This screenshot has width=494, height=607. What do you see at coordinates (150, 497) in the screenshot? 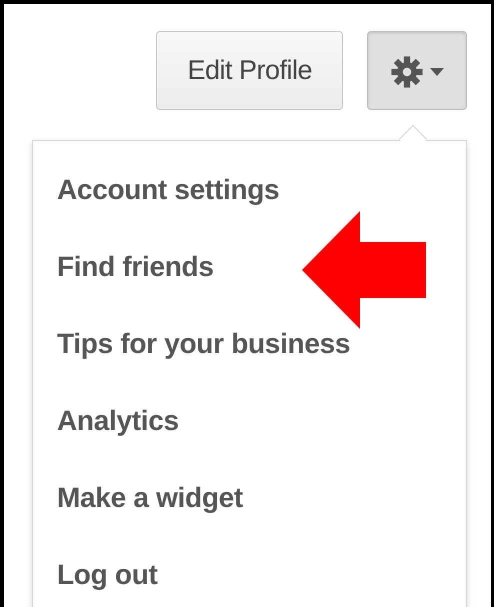
I see `menu-item: Make a widget` at bounding box center [150, 497].